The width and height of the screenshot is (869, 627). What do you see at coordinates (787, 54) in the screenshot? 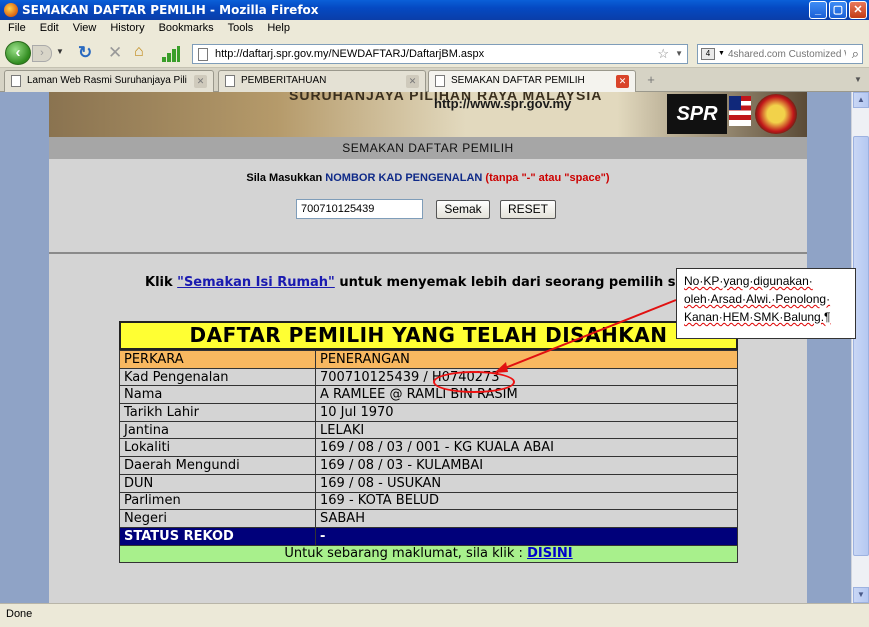
I see `search-input` at bounding box center [787, 54].